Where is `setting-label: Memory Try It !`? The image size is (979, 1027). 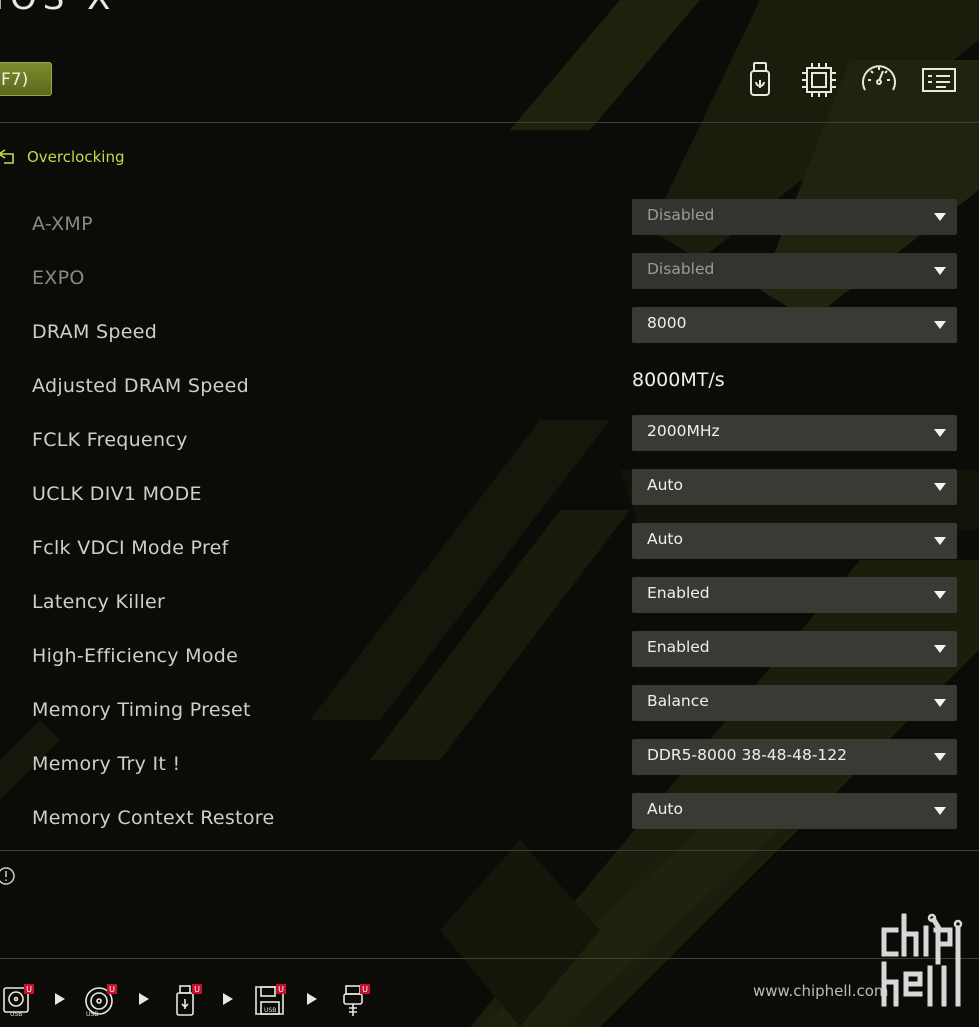
setting-label: Memory Try It ! is located at coordinates (106, 764).